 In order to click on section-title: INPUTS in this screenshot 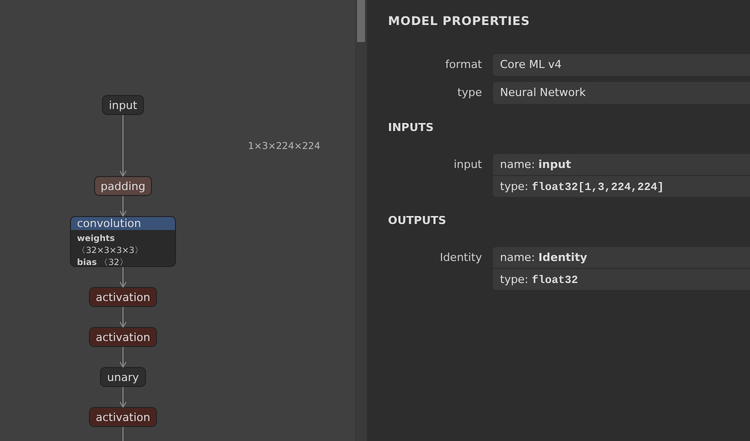, I will do `click(411, 127)`.